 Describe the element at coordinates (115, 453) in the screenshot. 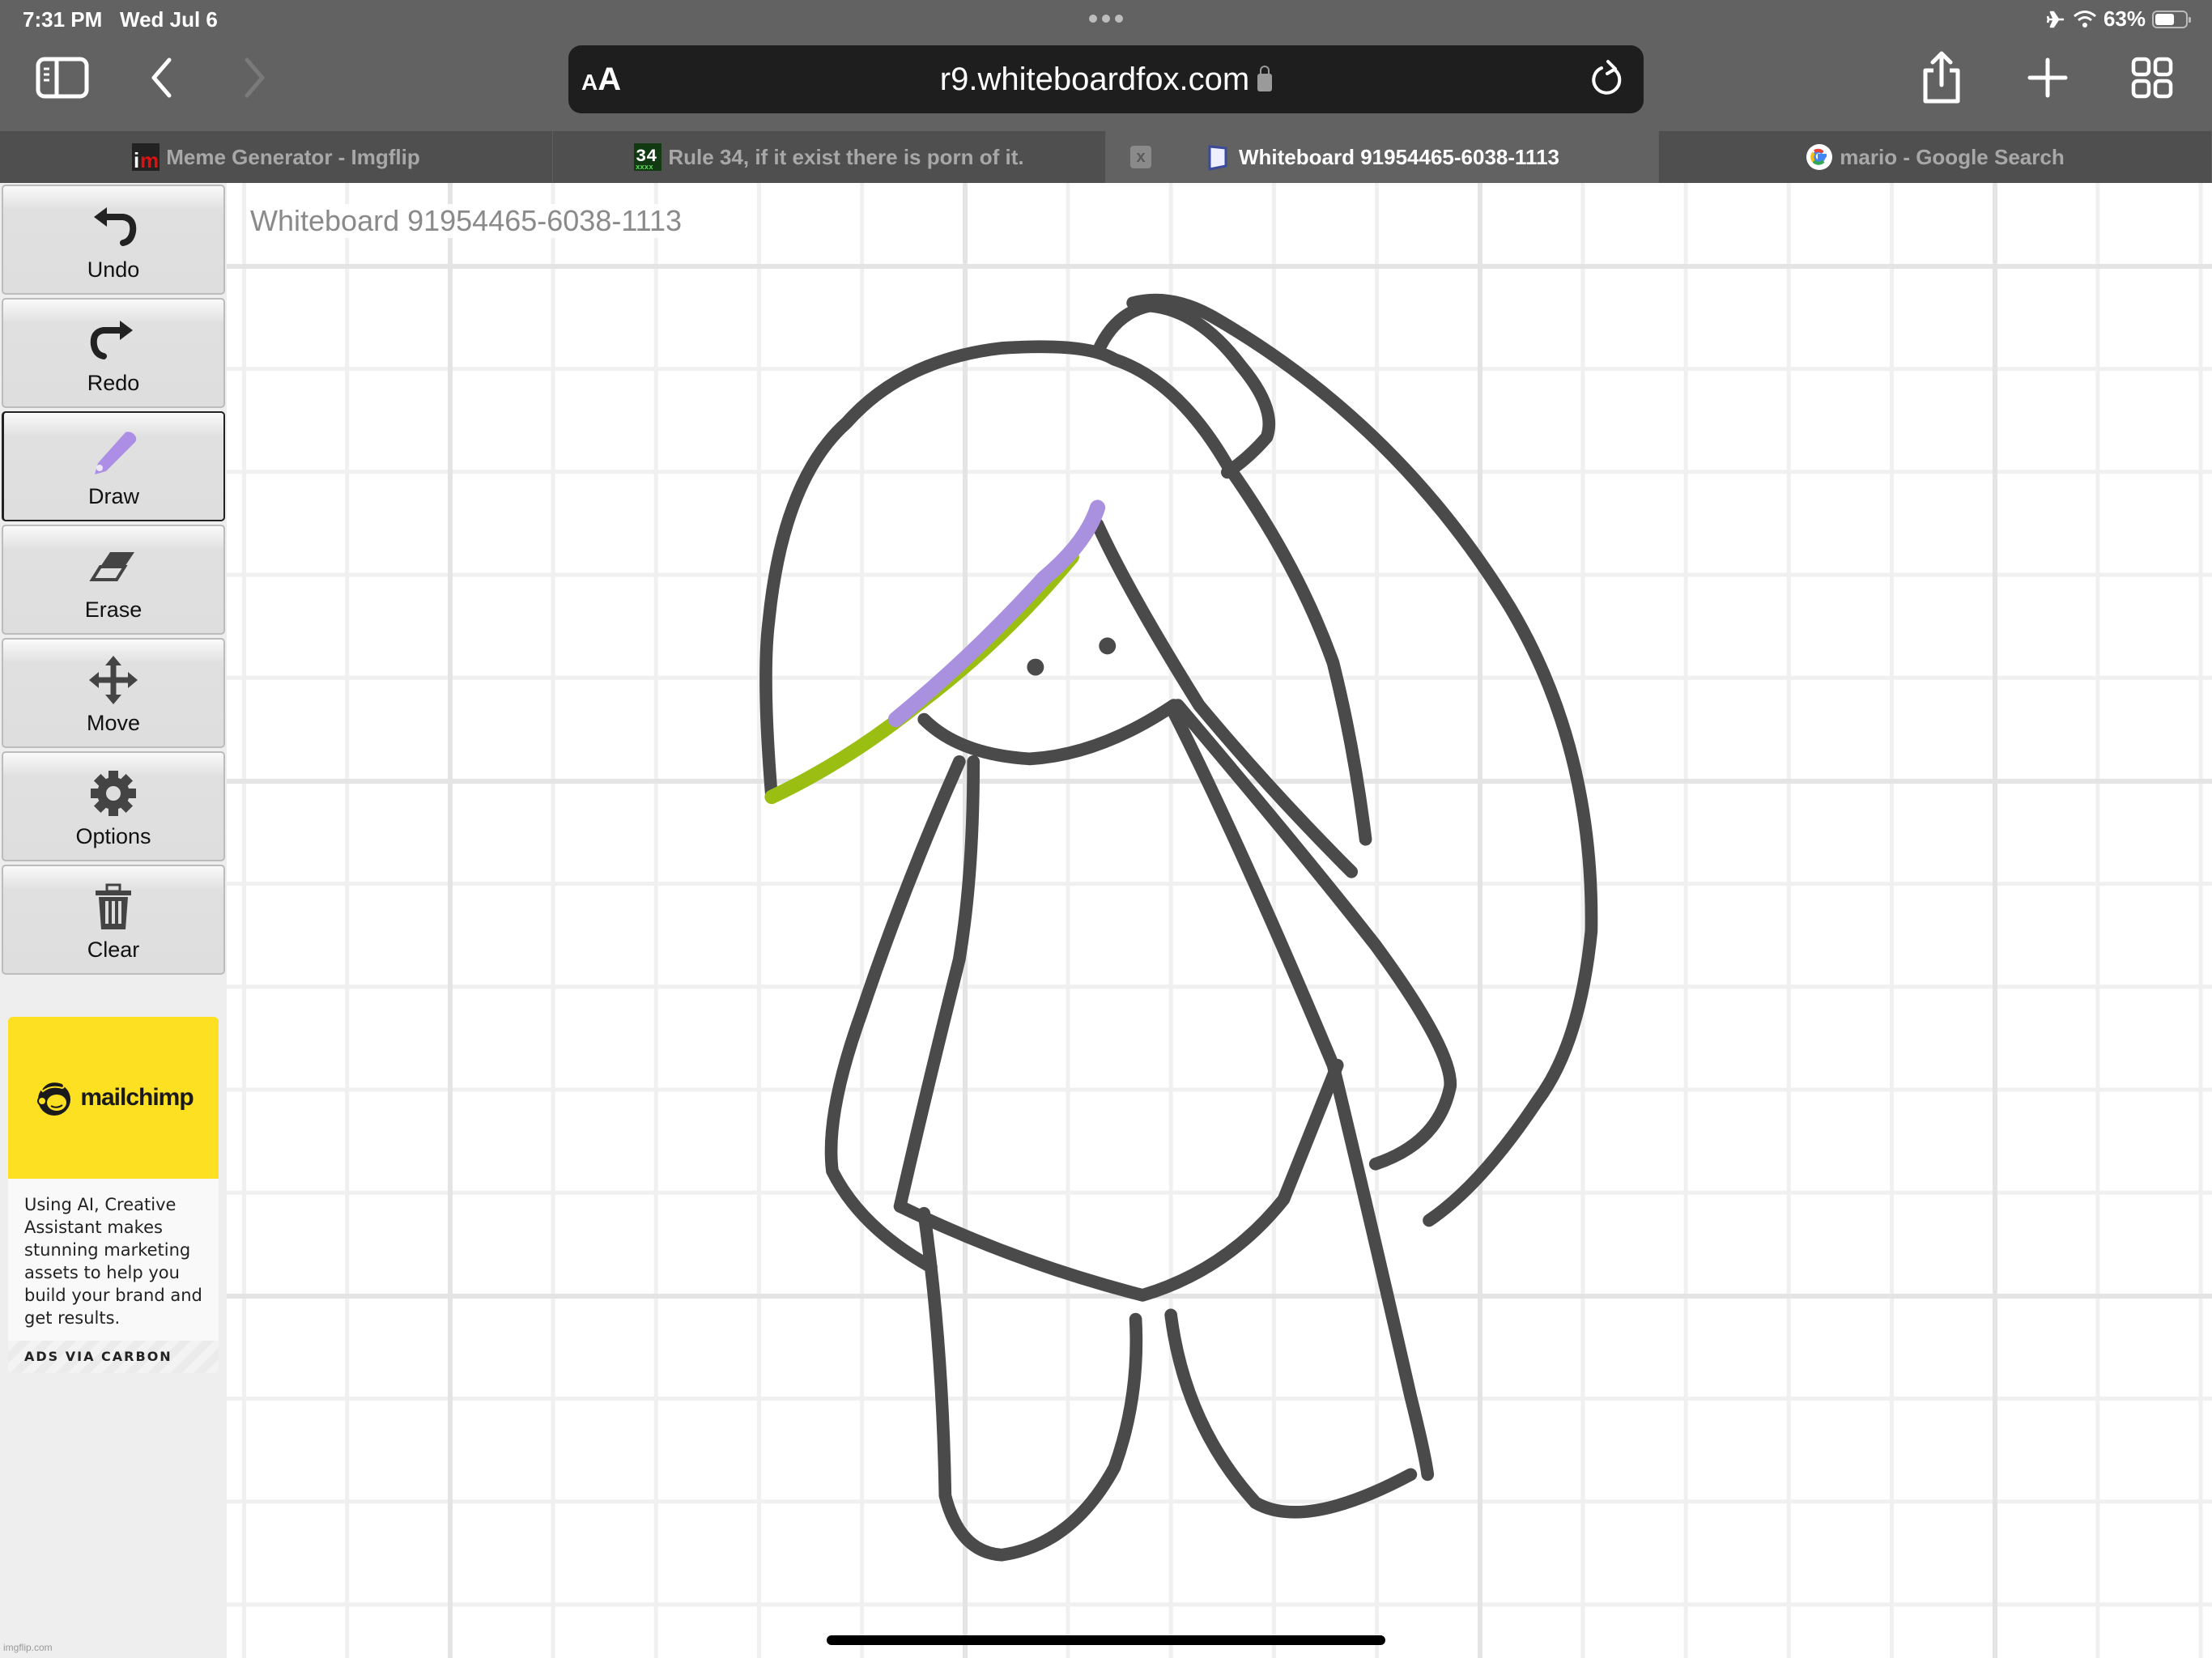

I see `pencil-icon` at that location.